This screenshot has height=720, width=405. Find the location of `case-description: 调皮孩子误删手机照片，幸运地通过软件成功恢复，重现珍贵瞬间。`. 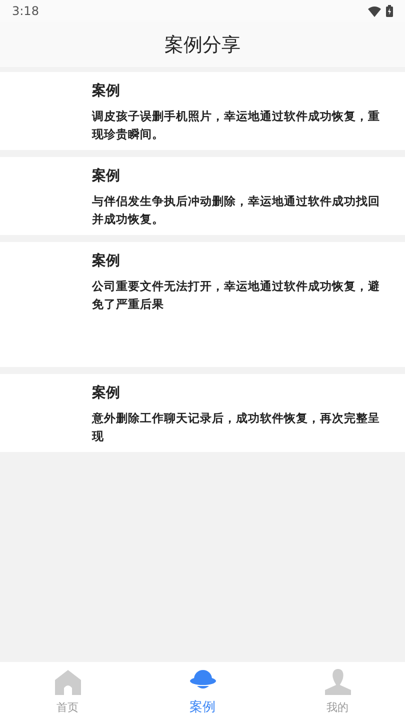

case-description: 调皮孩子误删手机照片，幸运地通过软件成功恢复，重现珍贵瞬间。 is located at coordinates (236, 125).